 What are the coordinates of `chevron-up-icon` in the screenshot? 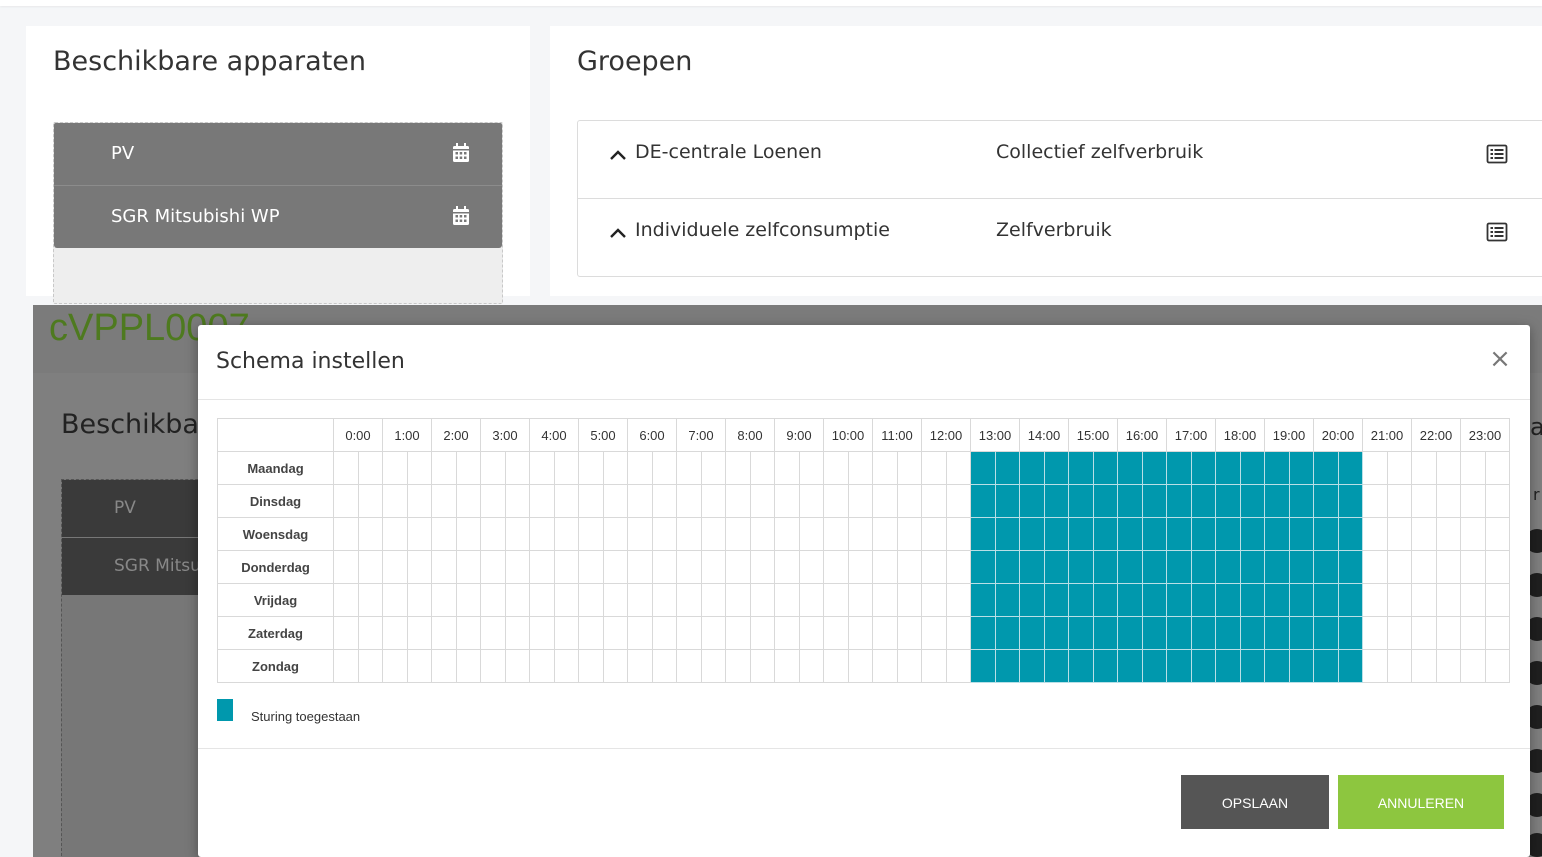 It's located at (618, 155).